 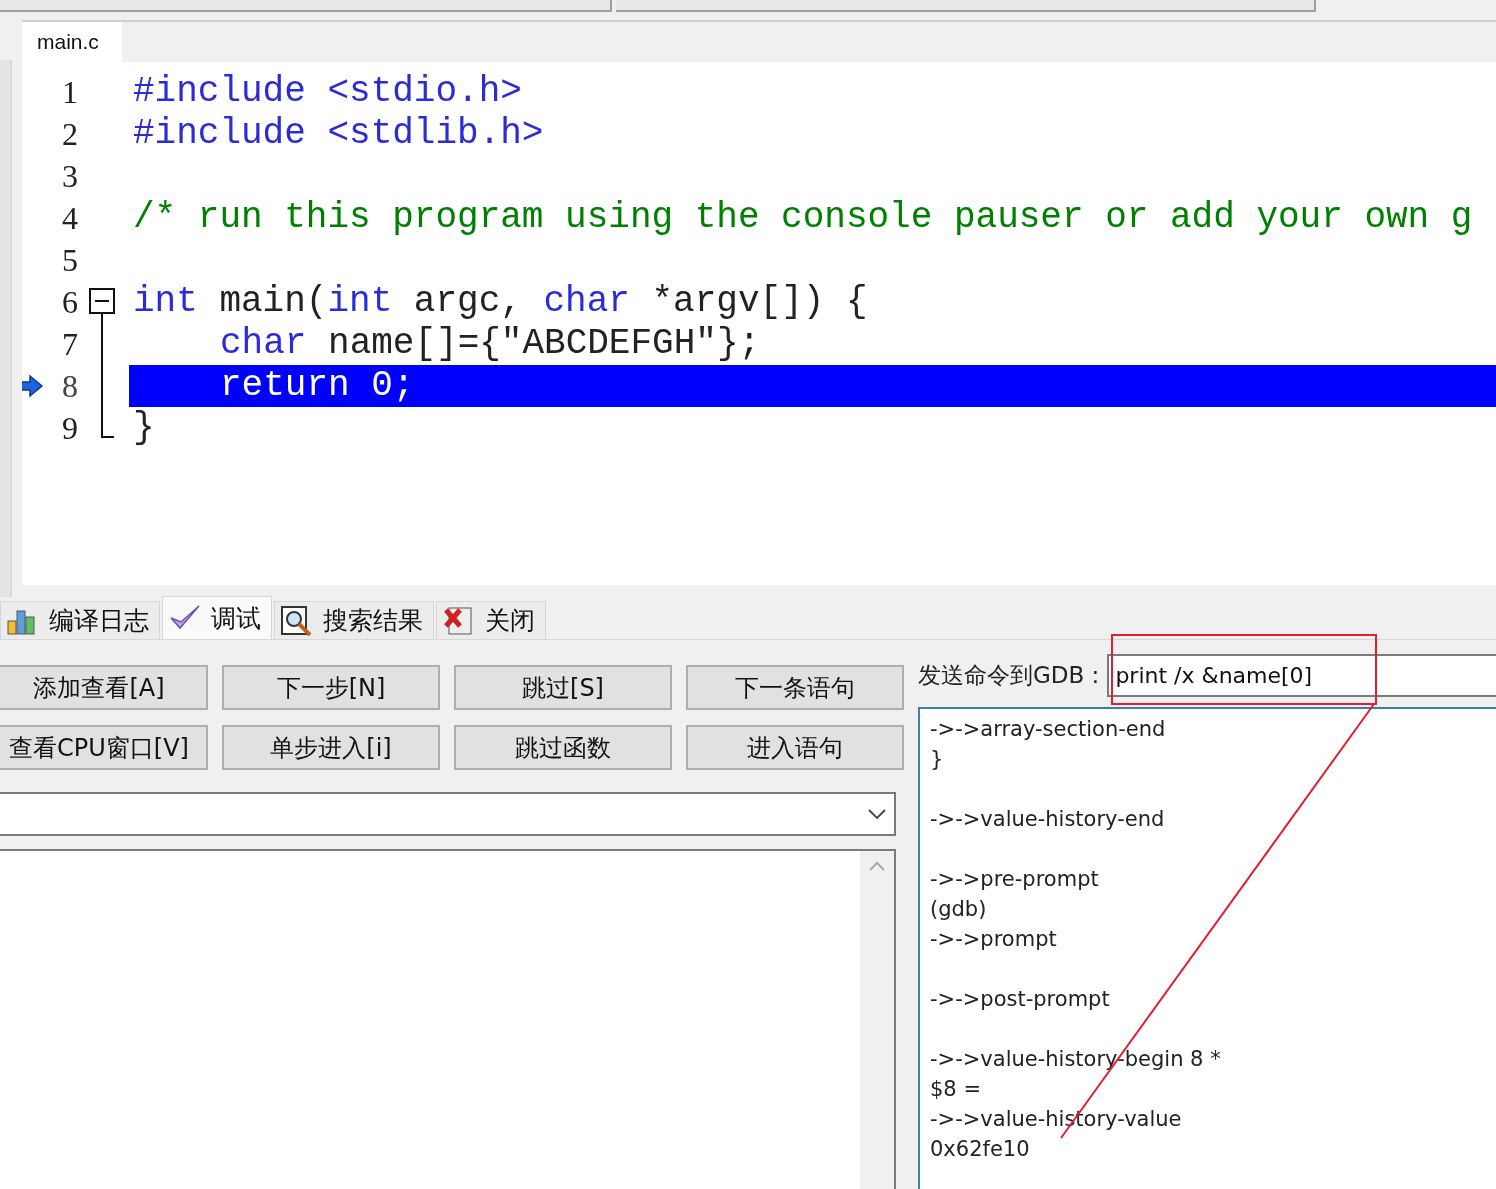 What do you see at coordinates (993, 939) in the screenshot?
I see `output-line: ->->prompt` at bounding box center [993, 939].